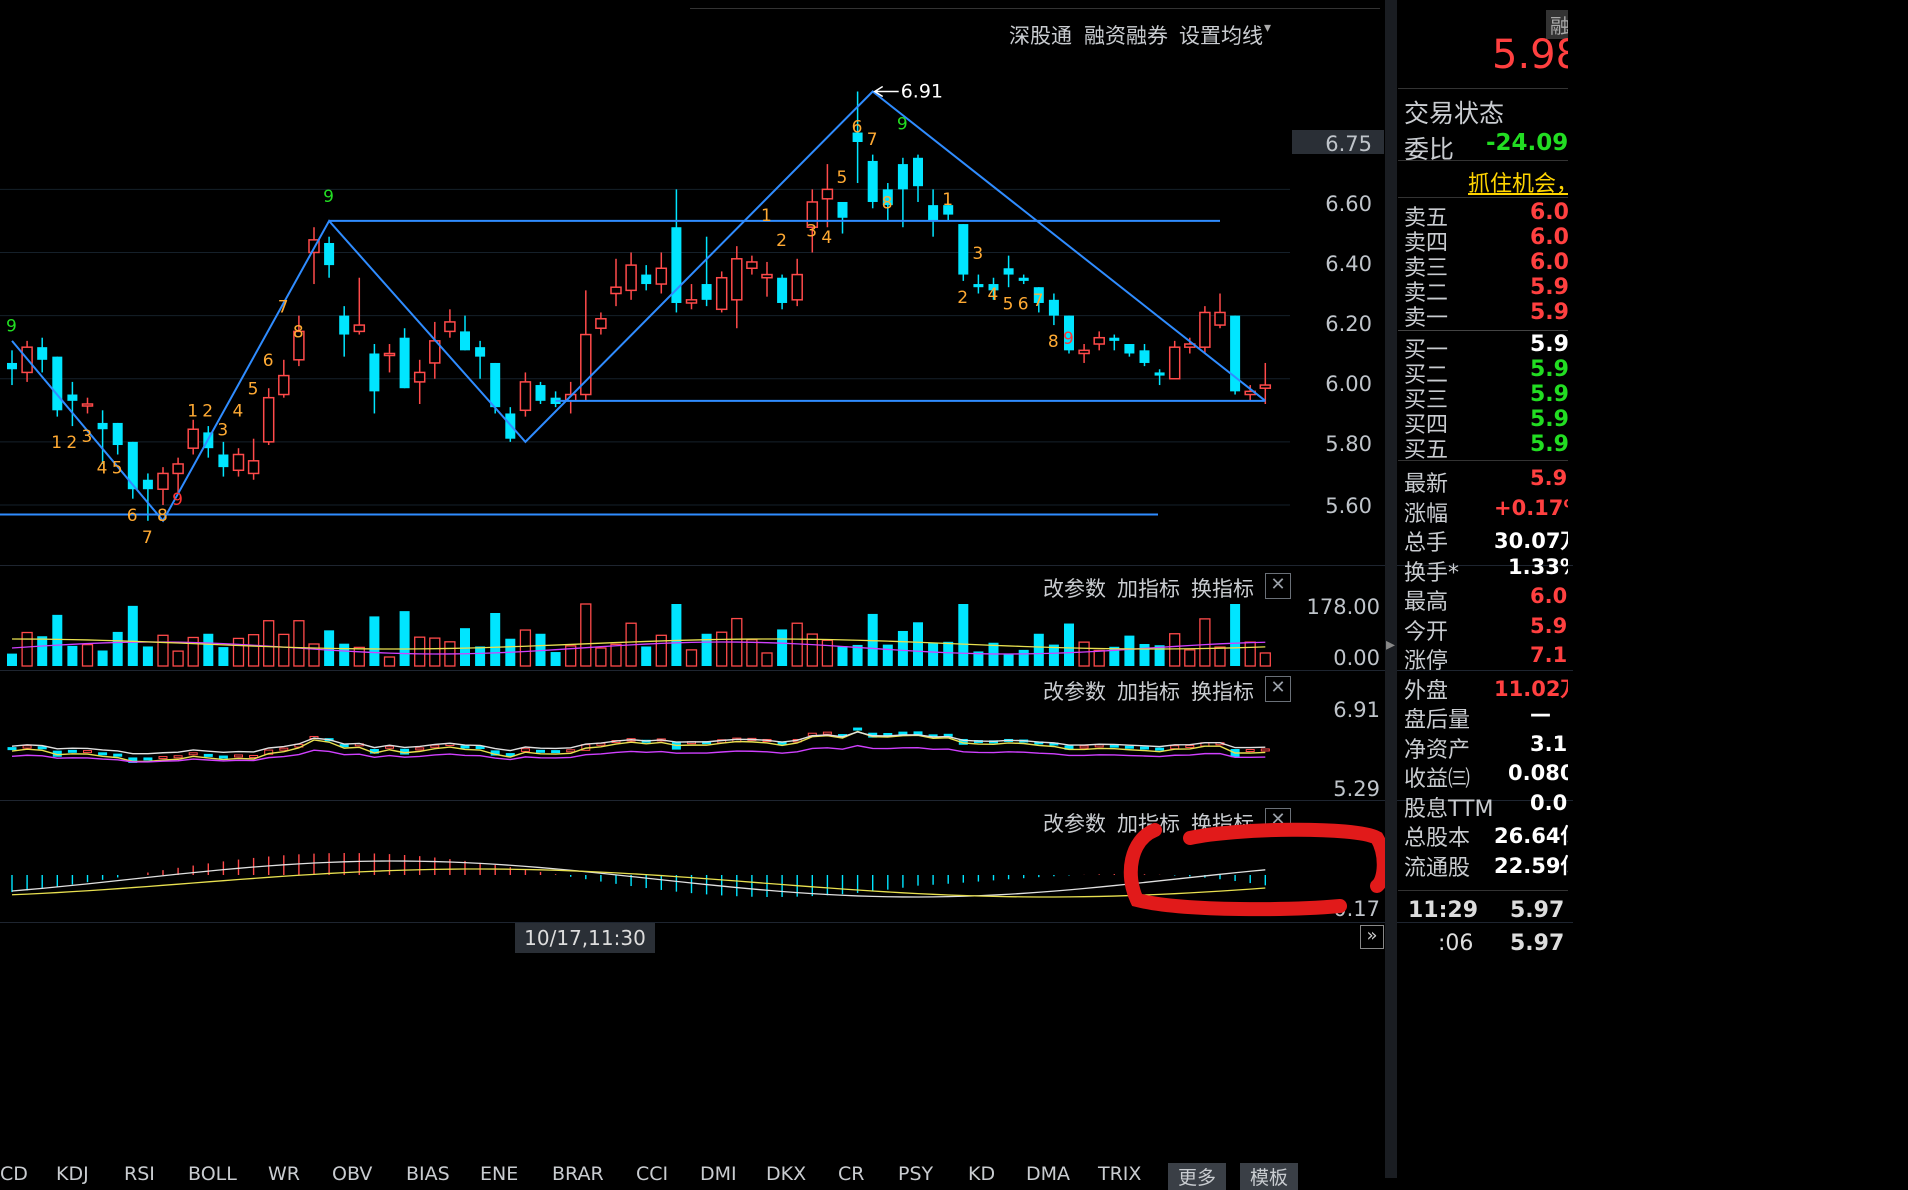  What do you see at coordinates (786, 1174) in the screenshot?
I see `indicator-tab: DKX` at bounding box center [786, 1174].